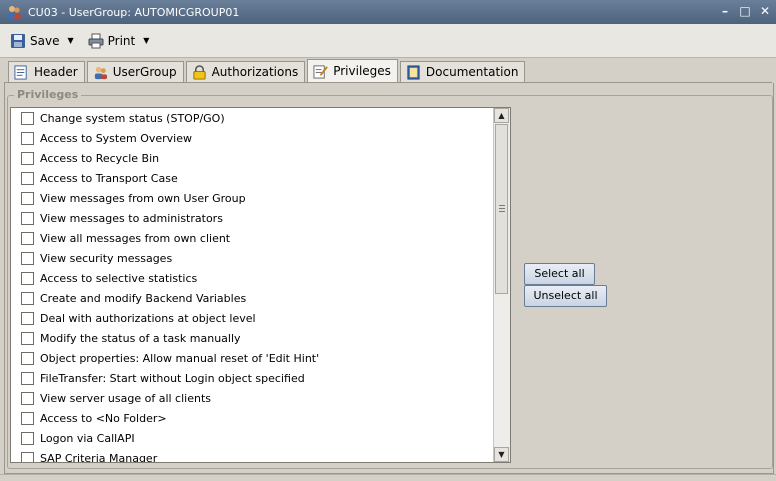 This screenshot has height=481, width=776. I want to click on tab-usergroup-label: UserGroup, so click(144, 72).